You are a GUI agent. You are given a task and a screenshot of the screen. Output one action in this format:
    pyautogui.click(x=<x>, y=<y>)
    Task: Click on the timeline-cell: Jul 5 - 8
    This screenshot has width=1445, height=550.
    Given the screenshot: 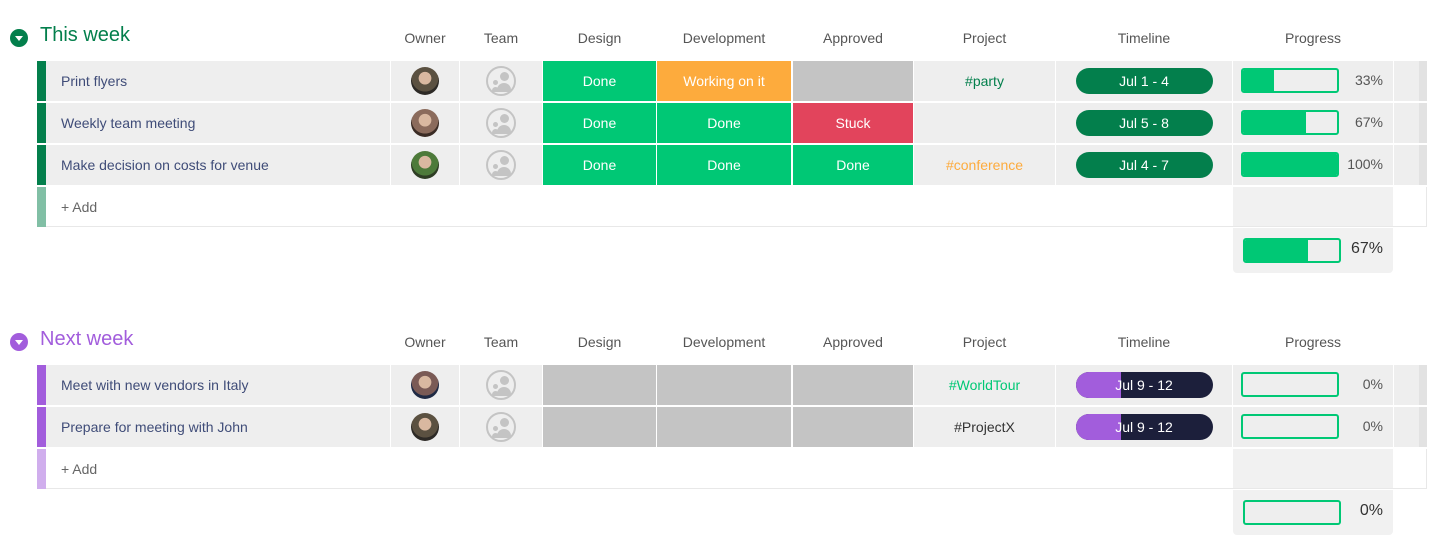 What is the action you would take?
    pyautogui.click(x=1144, y=123)
    